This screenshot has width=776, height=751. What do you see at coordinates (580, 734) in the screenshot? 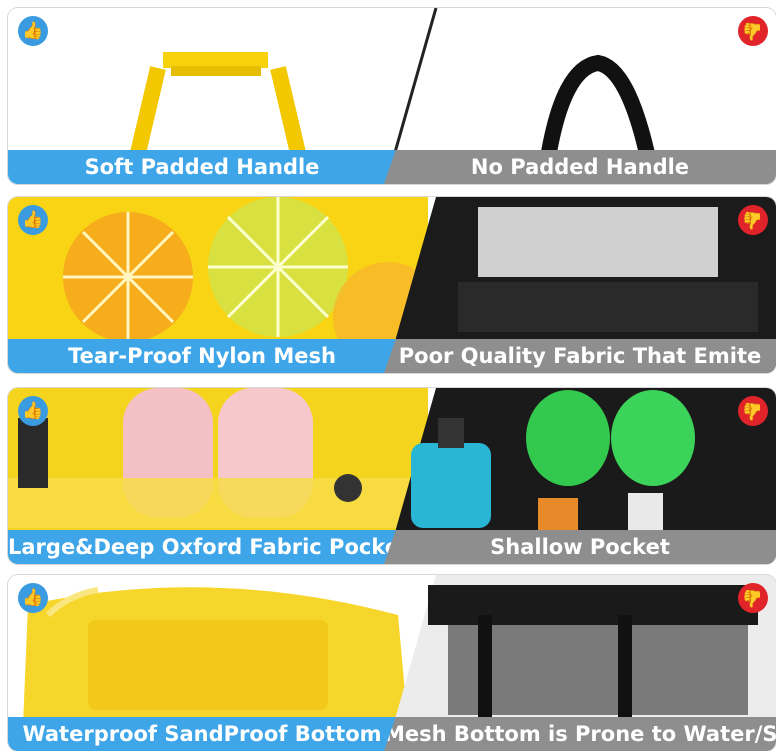
I see `bad-feature-label: Mesh Bottom is Prone to Water/Sand` at bounding box center [580, 734].